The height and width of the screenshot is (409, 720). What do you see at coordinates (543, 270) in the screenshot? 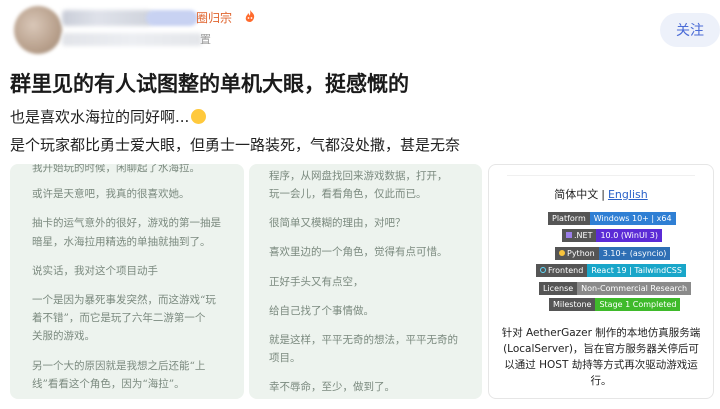
I see `react-icon` at bounding box center [543, 270].